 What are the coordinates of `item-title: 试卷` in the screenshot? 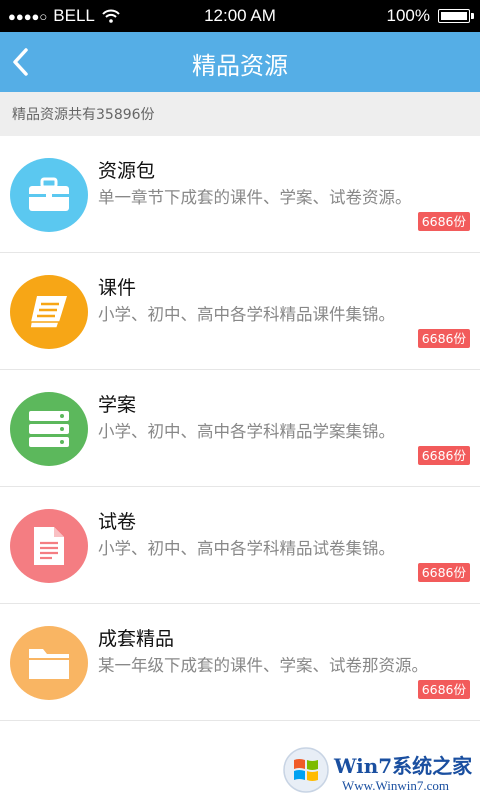 It's located at (117, 522).